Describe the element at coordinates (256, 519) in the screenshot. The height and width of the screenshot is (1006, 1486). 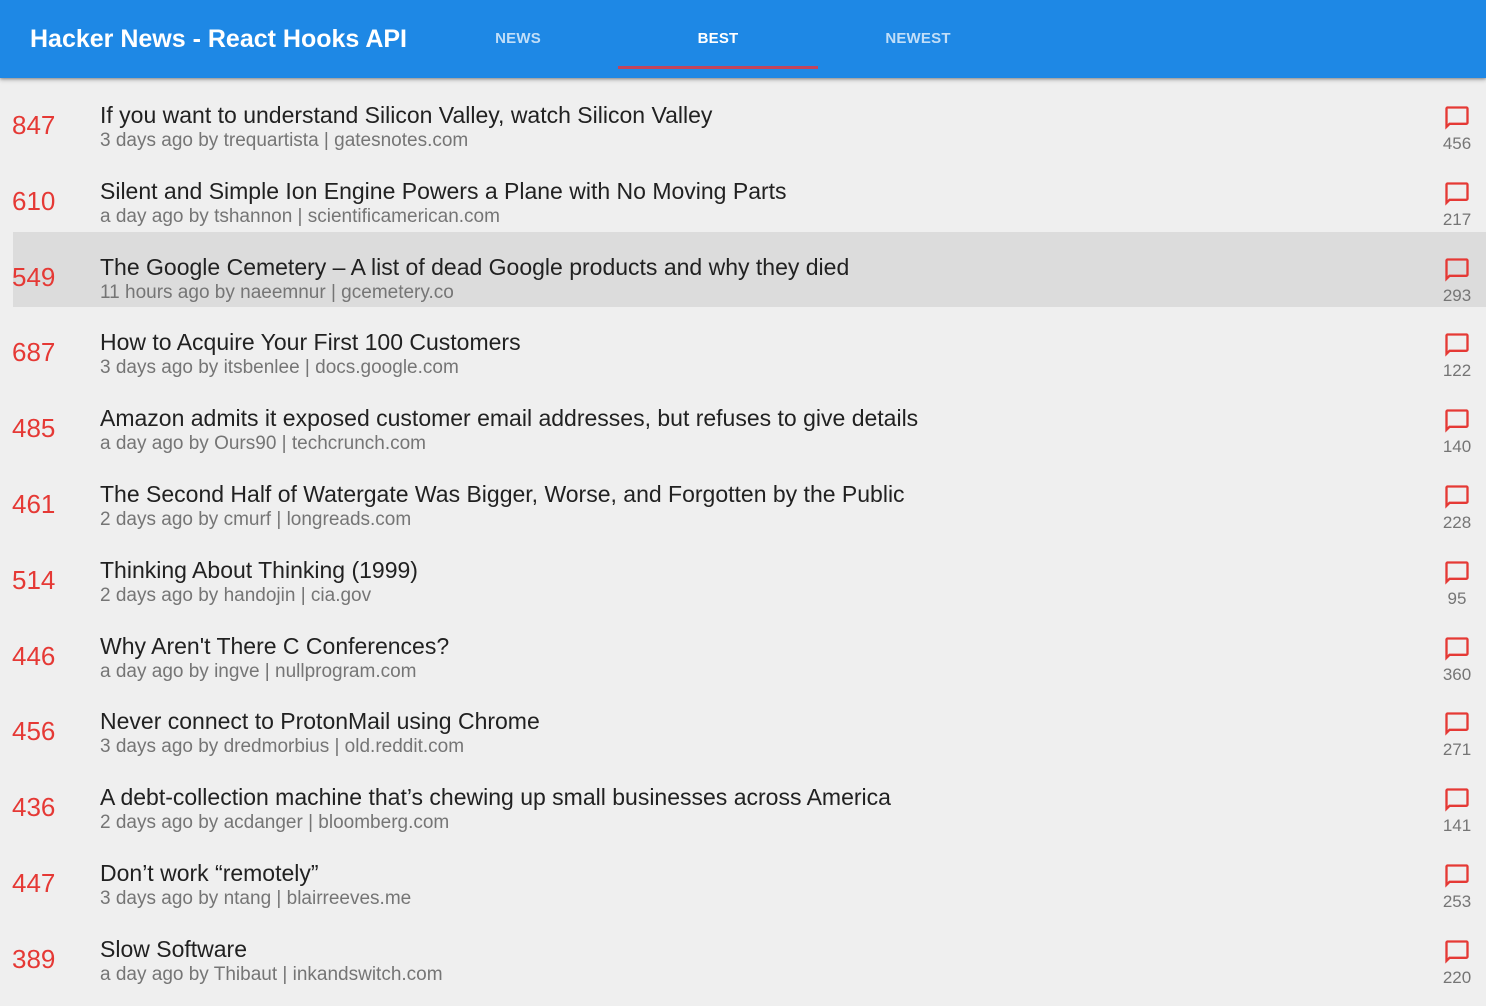
I see `story-meta: 2 days ago by cmurf | longreads.com` at that location.